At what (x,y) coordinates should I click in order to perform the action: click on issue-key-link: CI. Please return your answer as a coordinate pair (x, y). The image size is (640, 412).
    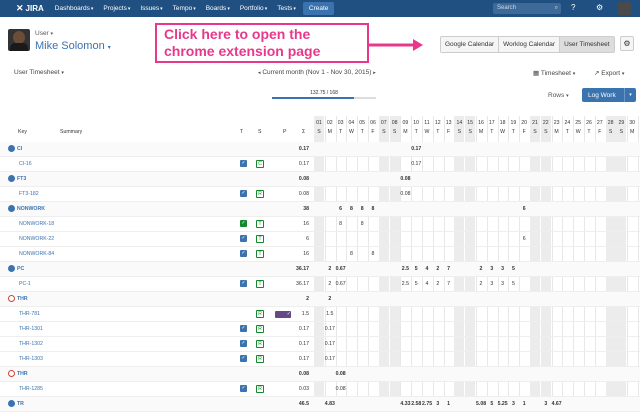
    Looking at the image, I should click on (19, 149).